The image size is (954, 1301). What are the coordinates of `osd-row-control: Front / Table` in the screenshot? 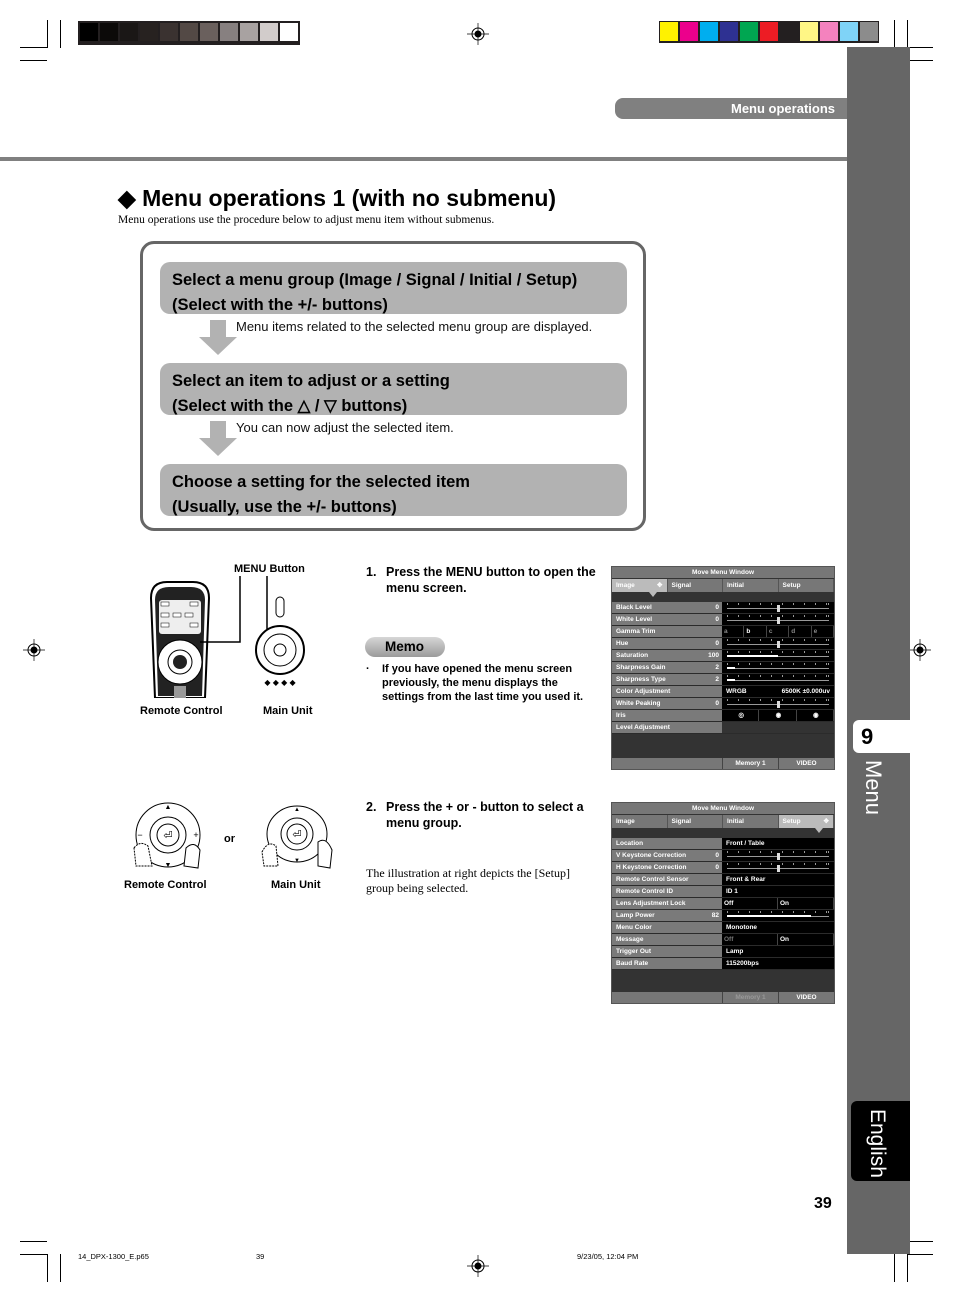 It's located at (778, 843).